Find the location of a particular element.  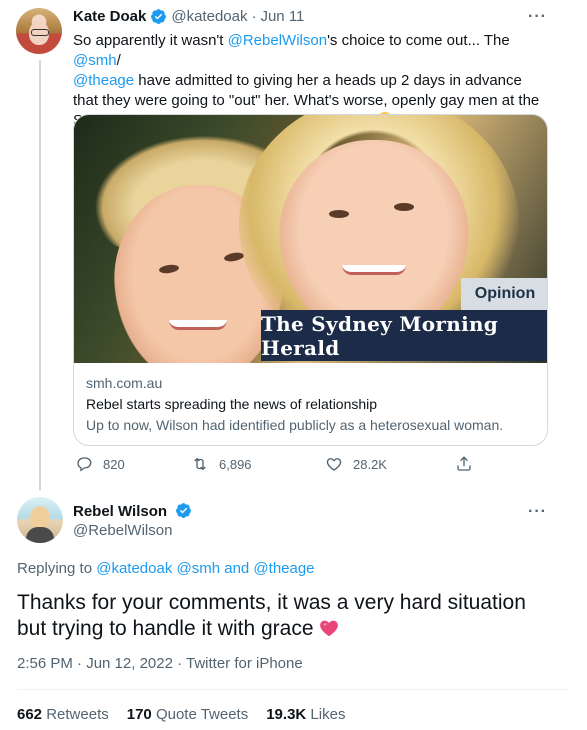

mention-link: @smh is located at coordinates (95, 60).